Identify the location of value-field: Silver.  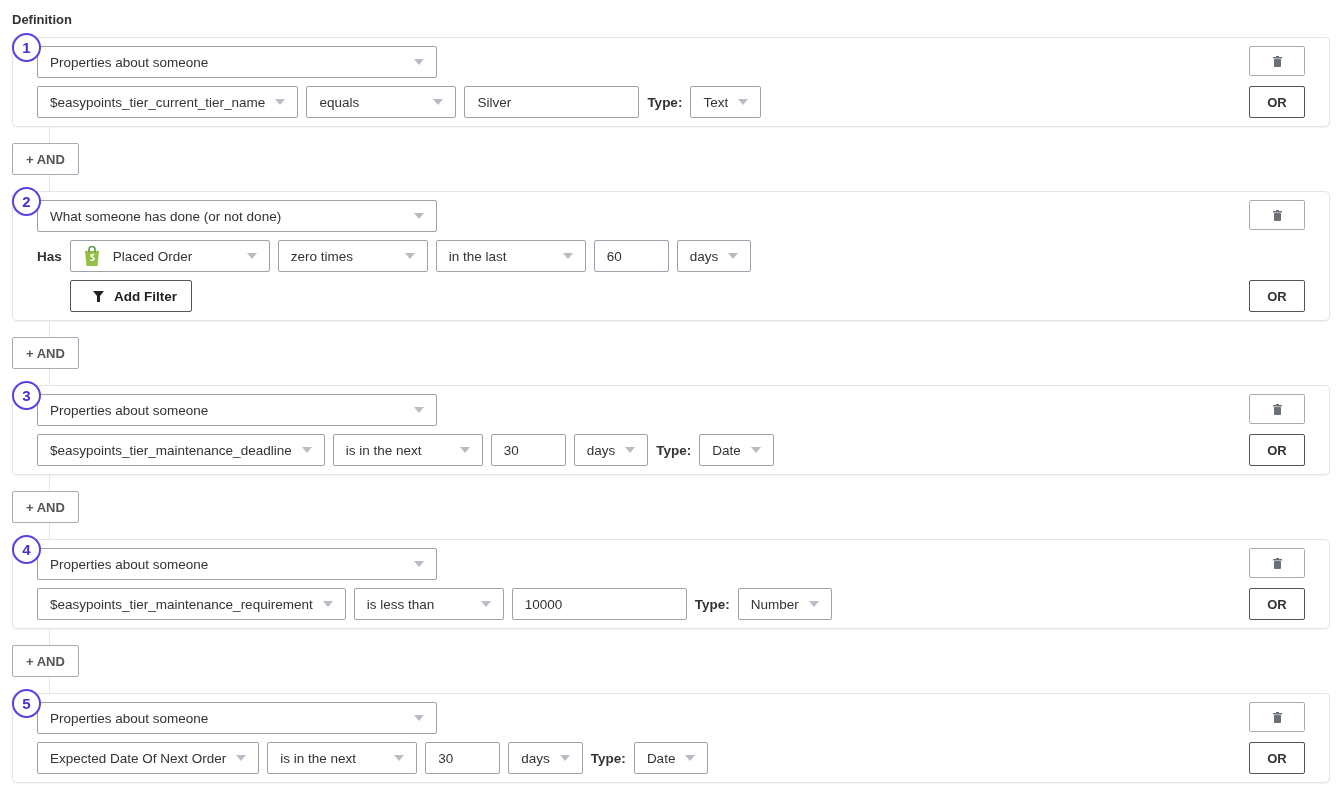
(552, 102).